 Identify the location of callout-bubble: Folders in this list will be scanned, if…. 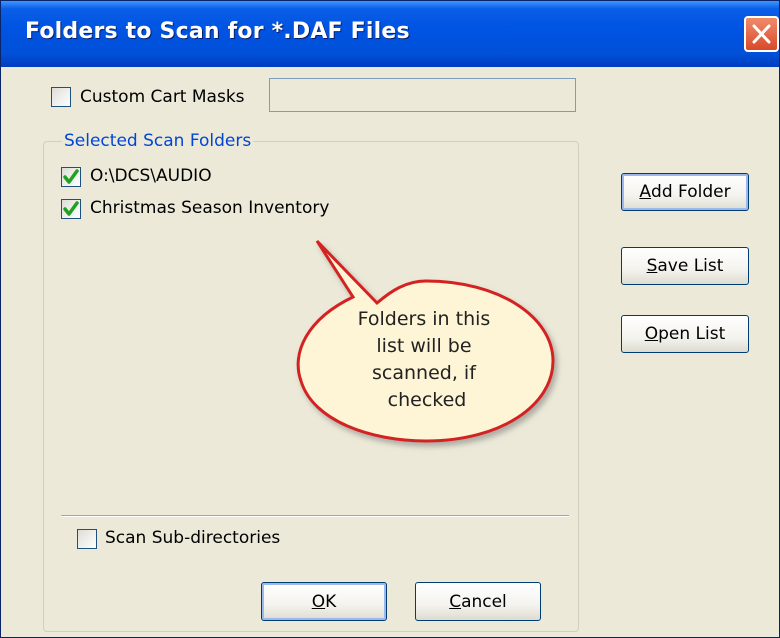
(425, 341).